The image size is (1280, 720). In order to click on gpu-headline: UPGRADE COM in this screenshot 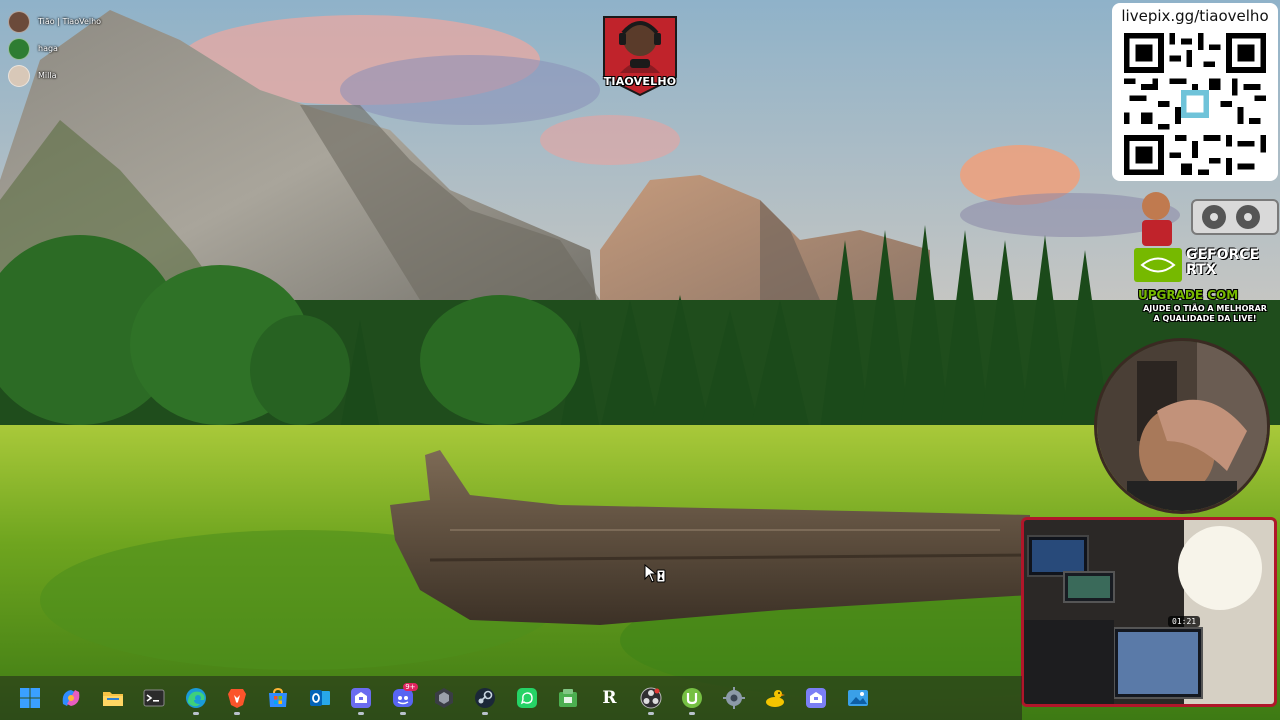, I will do `click(1188, 295)`.